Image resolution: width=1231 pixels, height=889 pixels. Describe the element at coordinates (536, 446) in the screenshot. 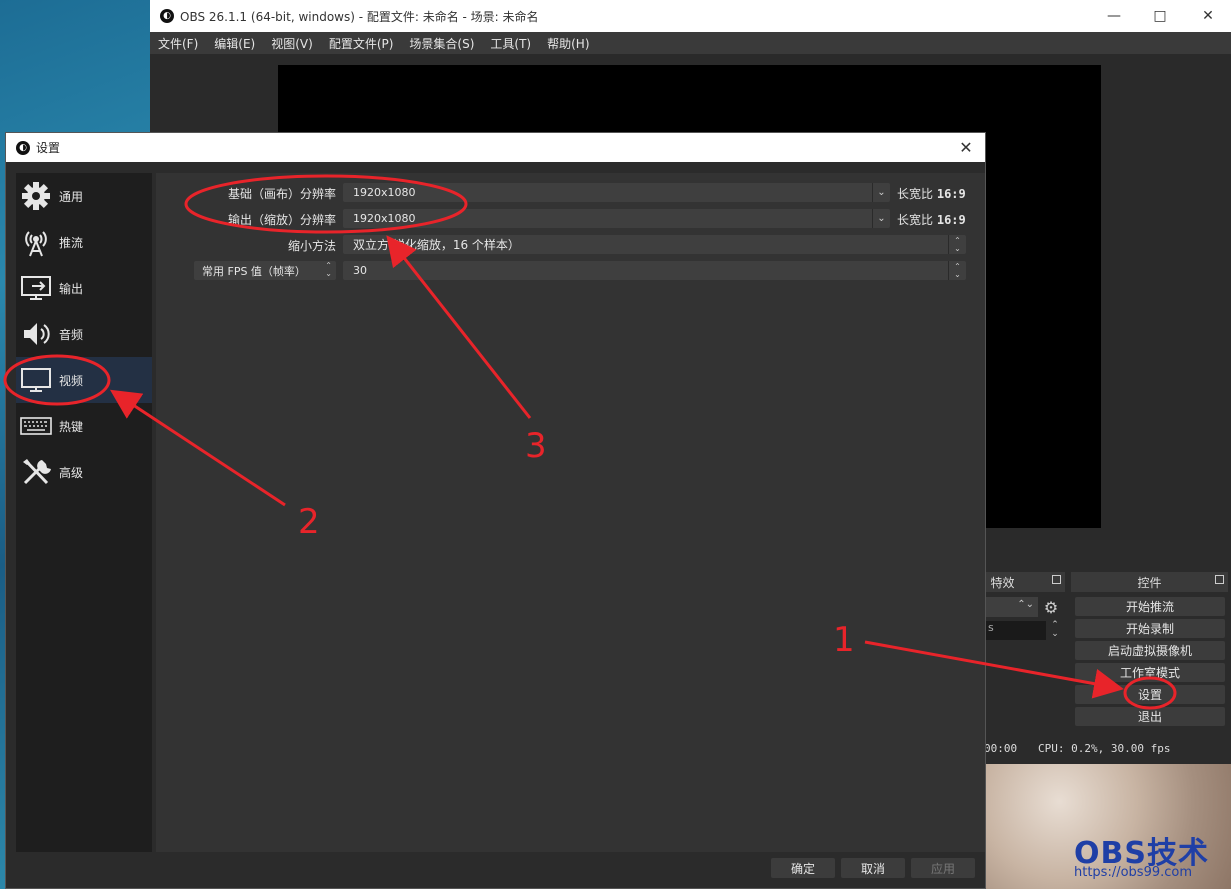

I see `annotation-number-3: 3` at that location.